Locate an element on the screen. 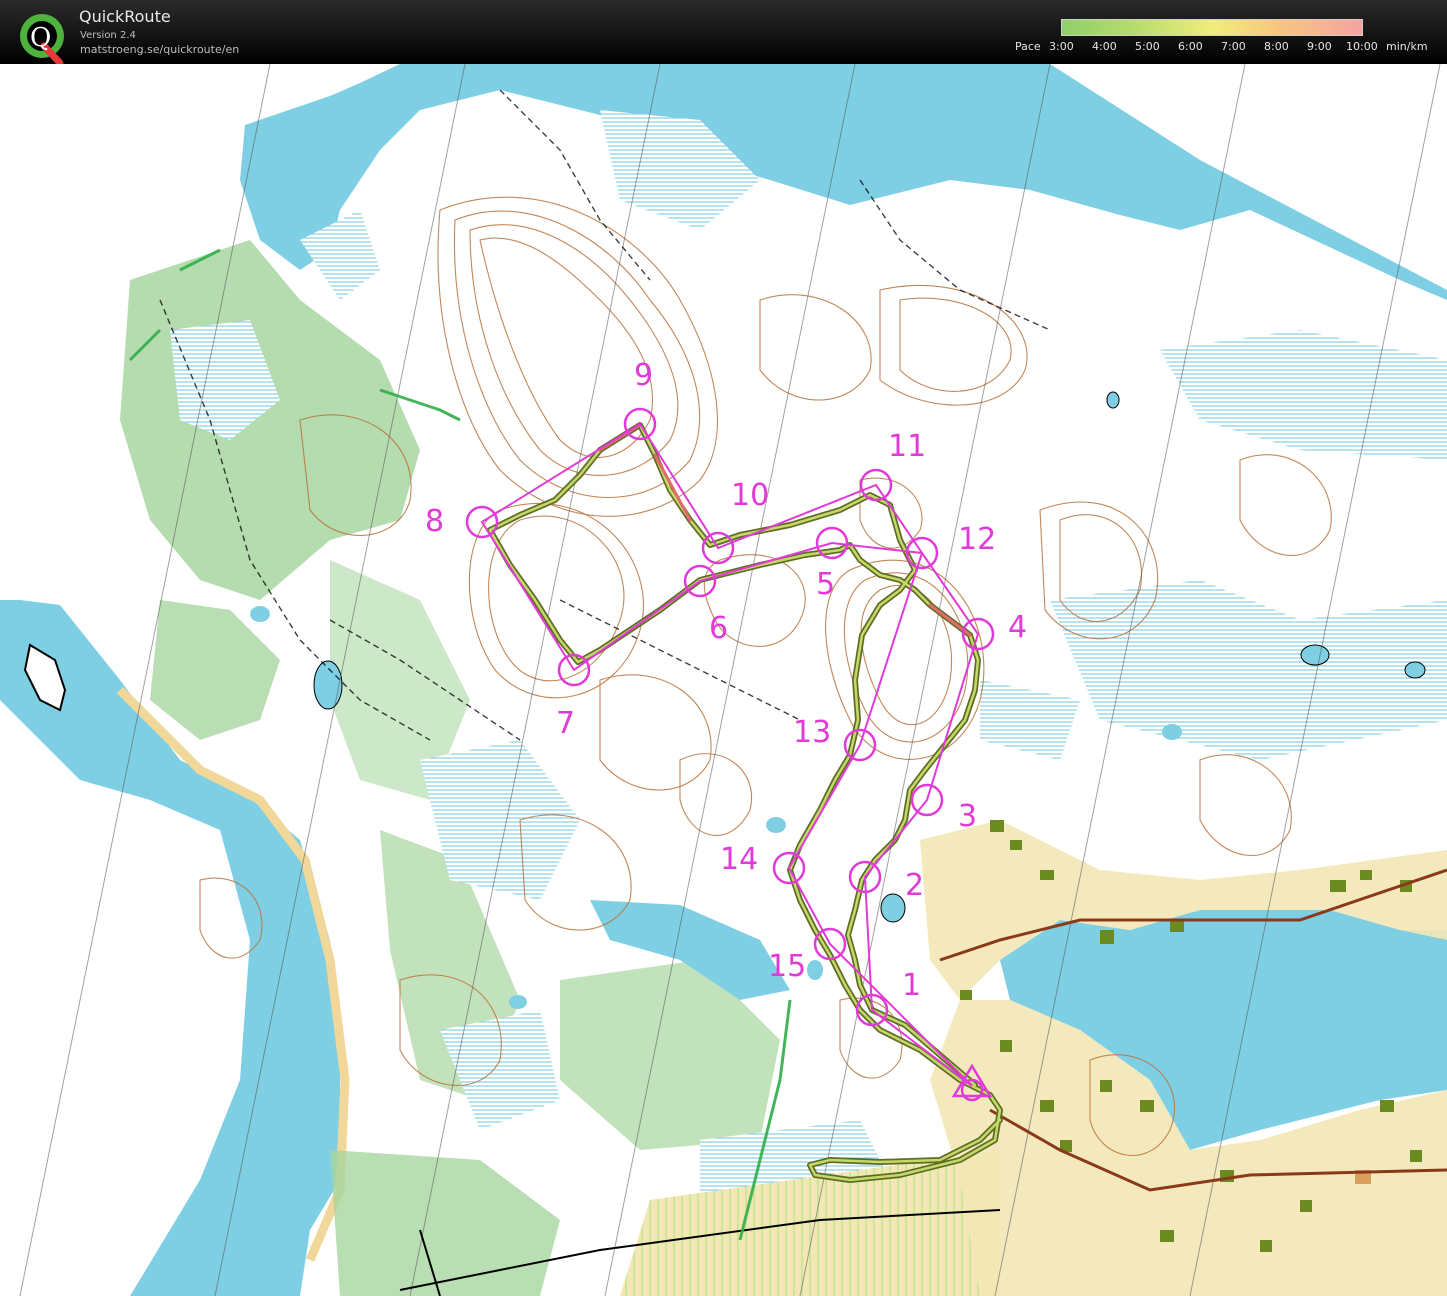  pace-label: Pace is located at coordinates (1028, 46).